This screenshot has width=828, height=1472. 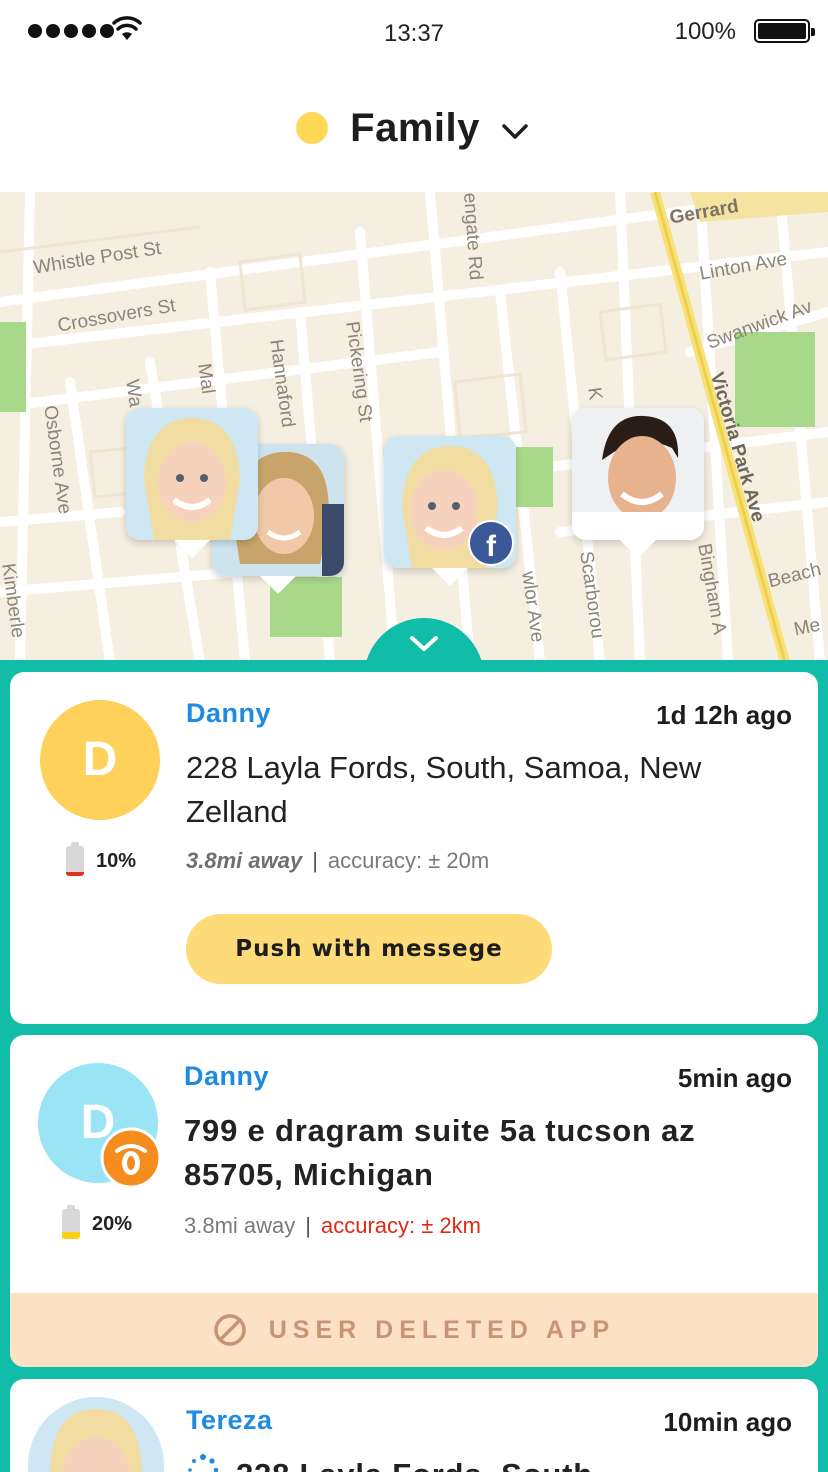 What do you see at coordinates (414, 1425) in the screenshot?
I see `person-card: Tereza 10min ago 228 Layla Fords, South` at bounding box center [414, 1425].